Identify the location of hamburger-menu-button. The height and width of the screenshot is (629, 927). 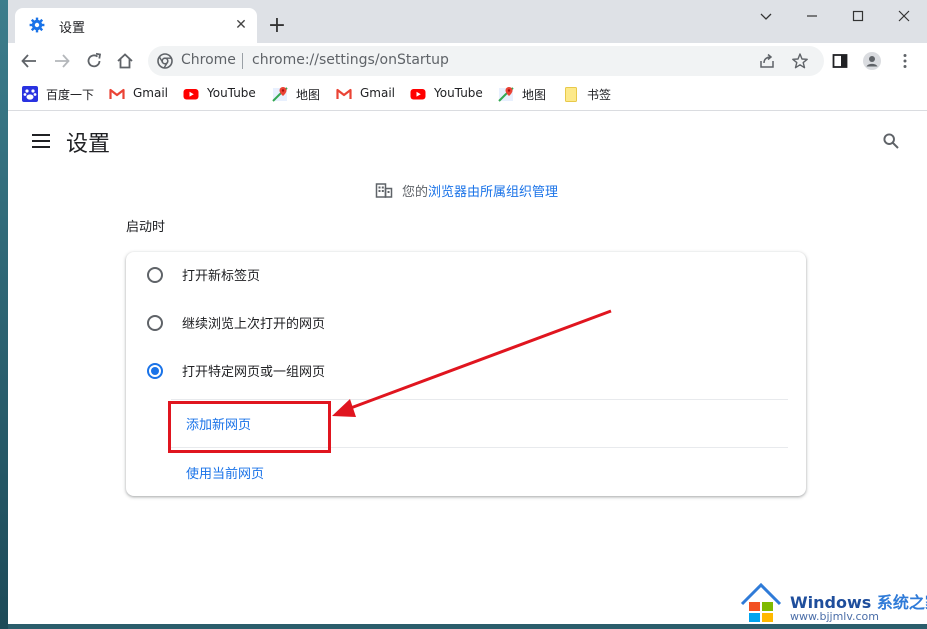
(41, 142).